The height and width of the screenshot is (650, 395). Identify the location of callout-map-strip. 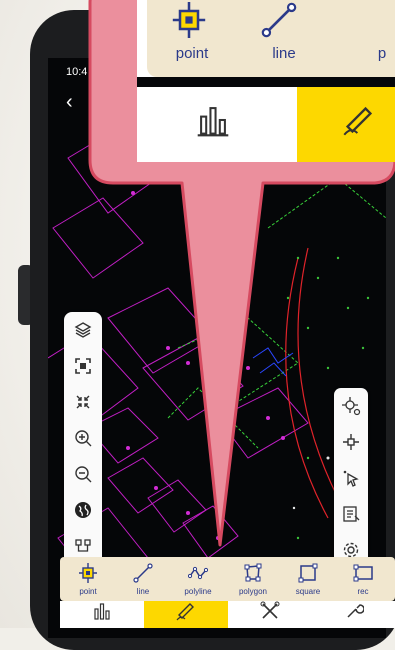
(266, 82).